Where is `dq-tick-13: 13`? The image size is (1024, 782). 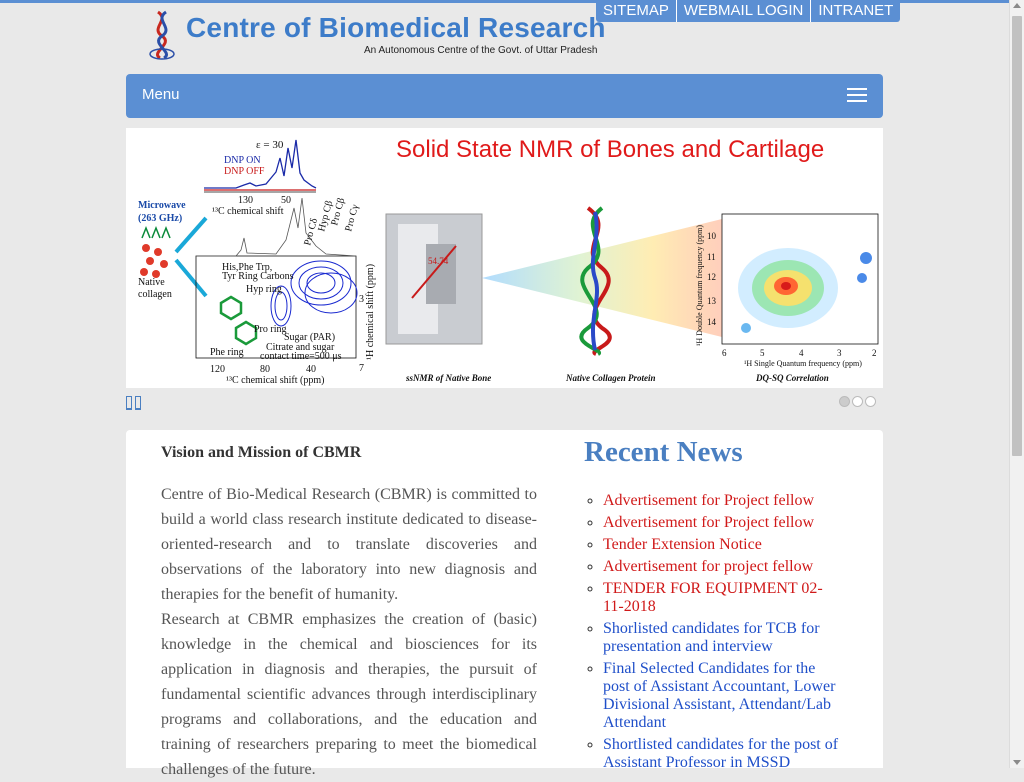
dq-tick-13: 13 is located at coordinates (712, 301).